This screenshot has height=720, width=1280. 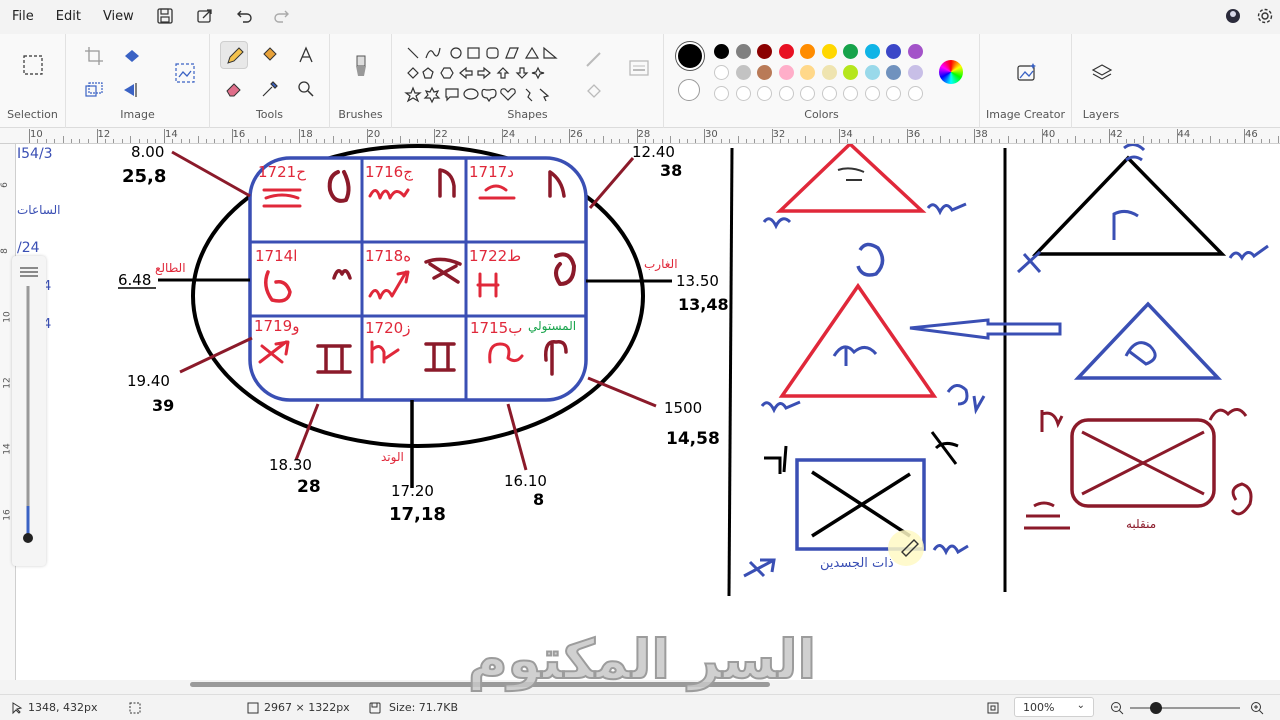 I want to click on blue-triangle, so click(x=1148, y=340).